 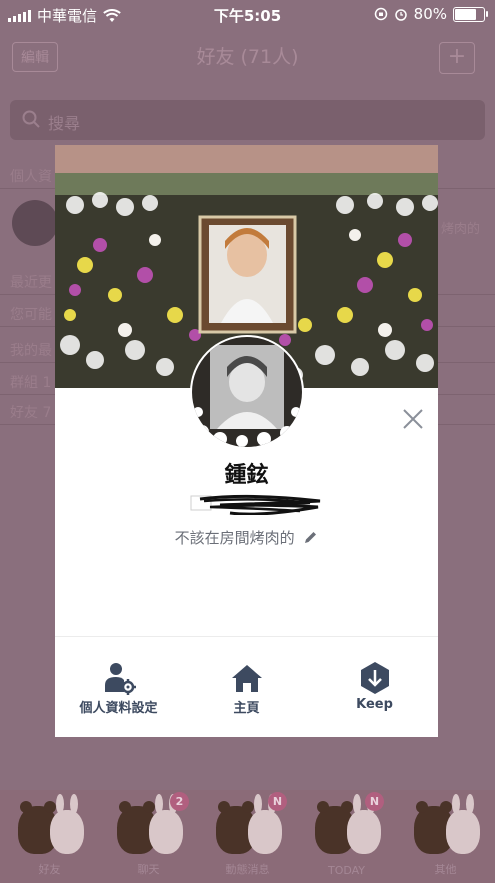 What do you see at coordinates (457, 58) in the screenshot?
I see `add-friend-button: +` at bounding box center [457, 58].